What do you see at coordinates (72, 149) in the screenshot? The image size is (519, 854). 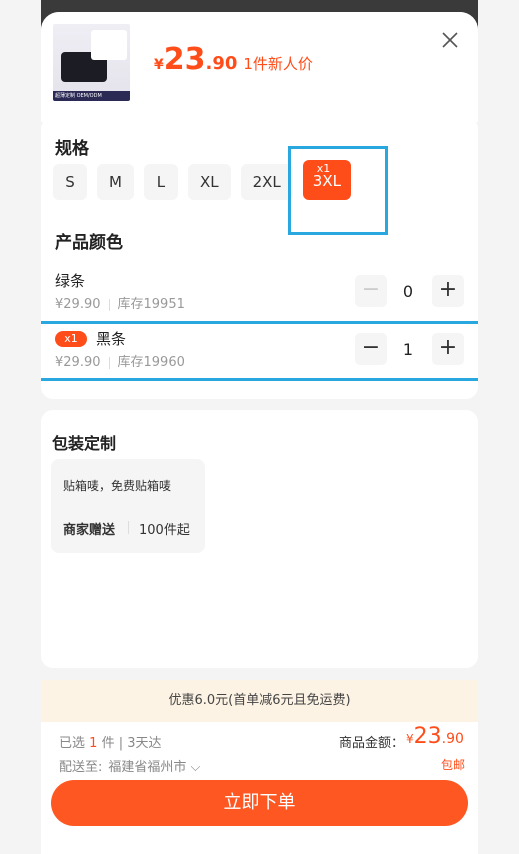 I see `spec-title: 规格` at bounding box center [72, 149].